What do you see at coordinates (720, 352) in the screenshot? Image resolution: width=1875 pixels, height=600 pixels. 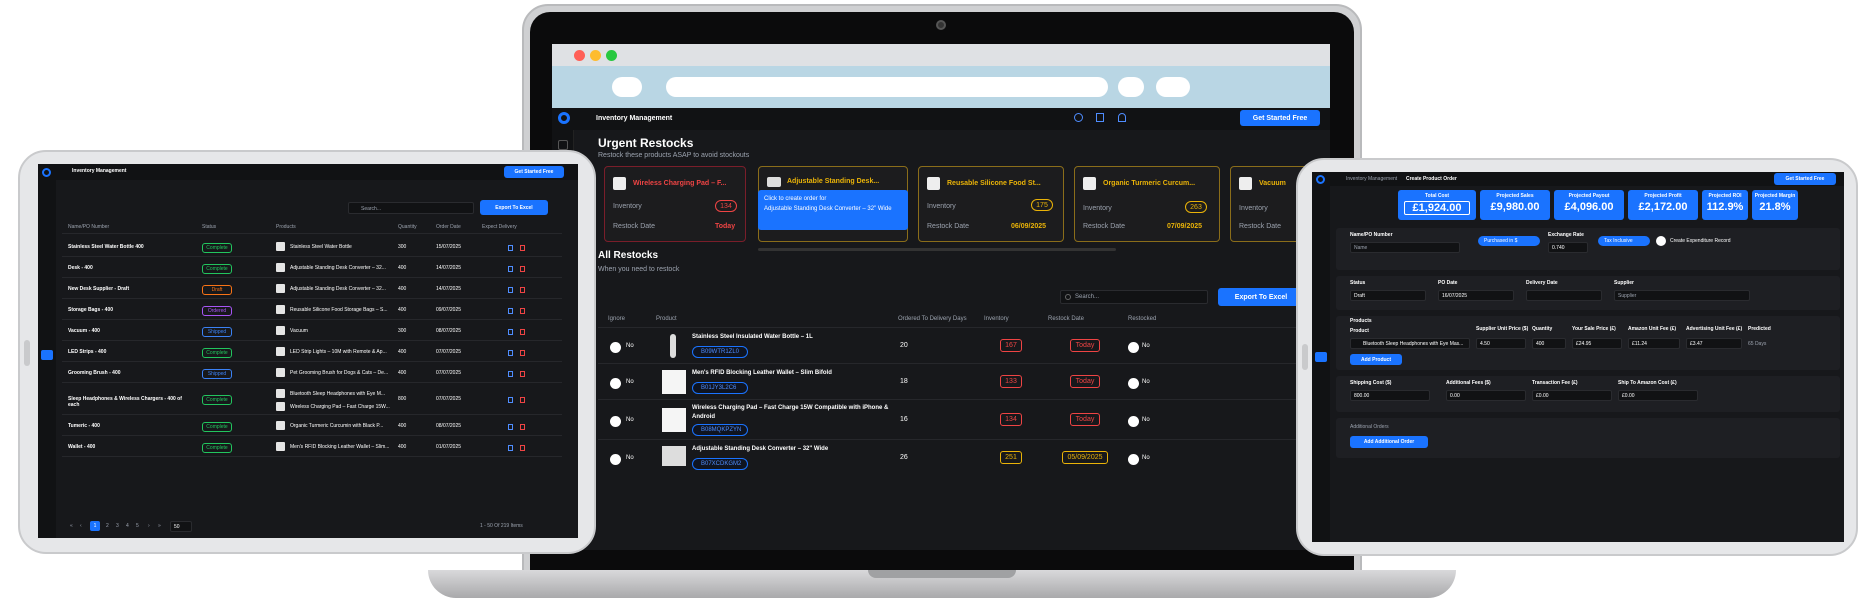 I see `asin-chip: B09WTR1ZL0` at bounding box center [720, 352].